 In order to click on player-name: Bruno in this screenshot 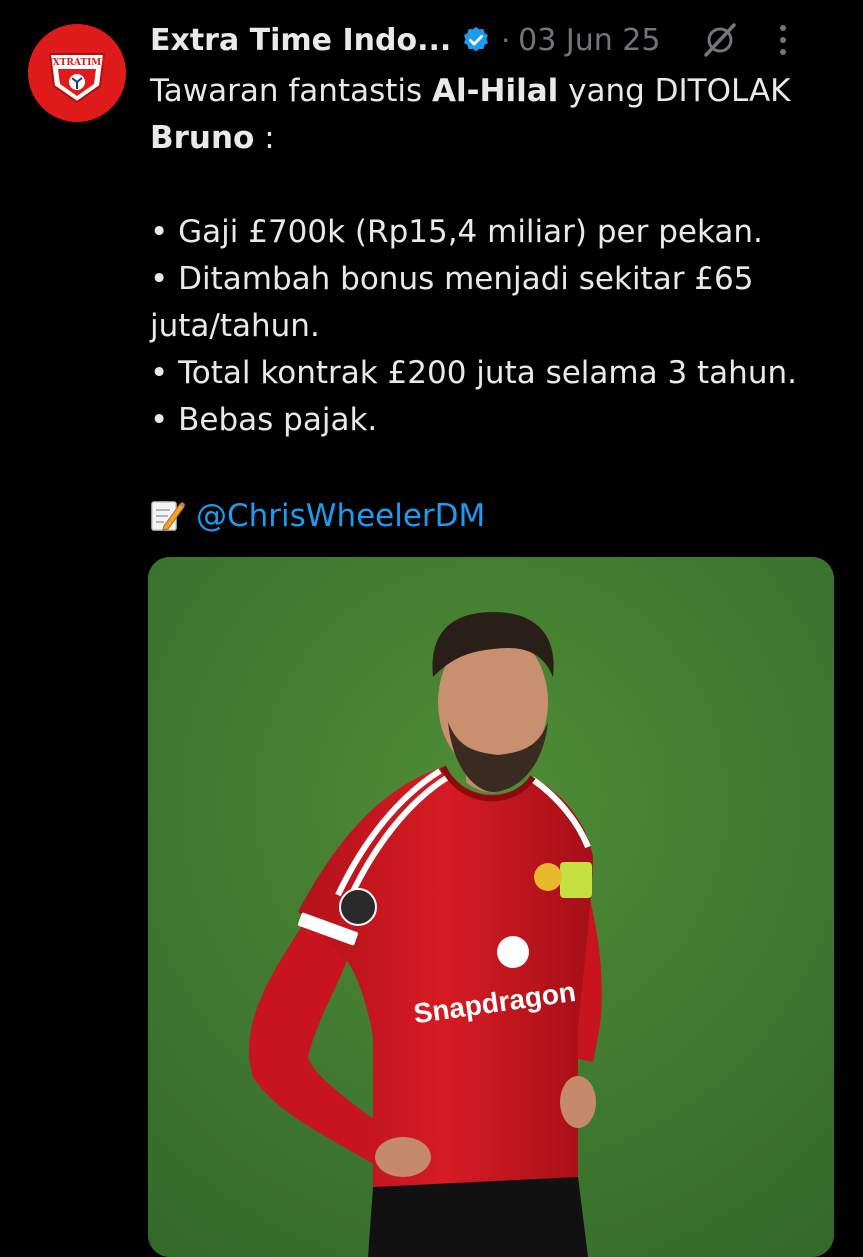, I will do `click(202, 138)`.